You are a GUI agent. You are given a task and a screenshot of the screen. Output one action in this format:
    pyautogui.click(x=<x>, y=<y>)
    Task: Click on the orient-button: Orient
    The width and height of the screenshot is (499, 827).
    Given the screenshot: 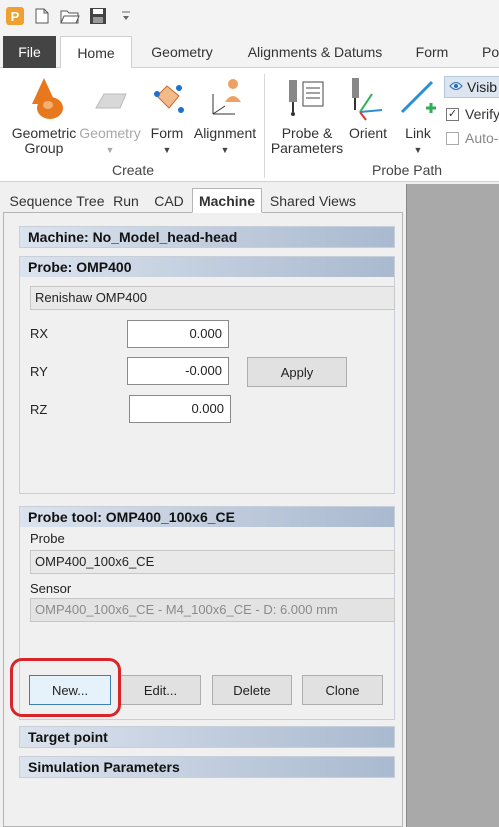 What is the action you would take?
    pyautogui.click(x=368, y=107)
    